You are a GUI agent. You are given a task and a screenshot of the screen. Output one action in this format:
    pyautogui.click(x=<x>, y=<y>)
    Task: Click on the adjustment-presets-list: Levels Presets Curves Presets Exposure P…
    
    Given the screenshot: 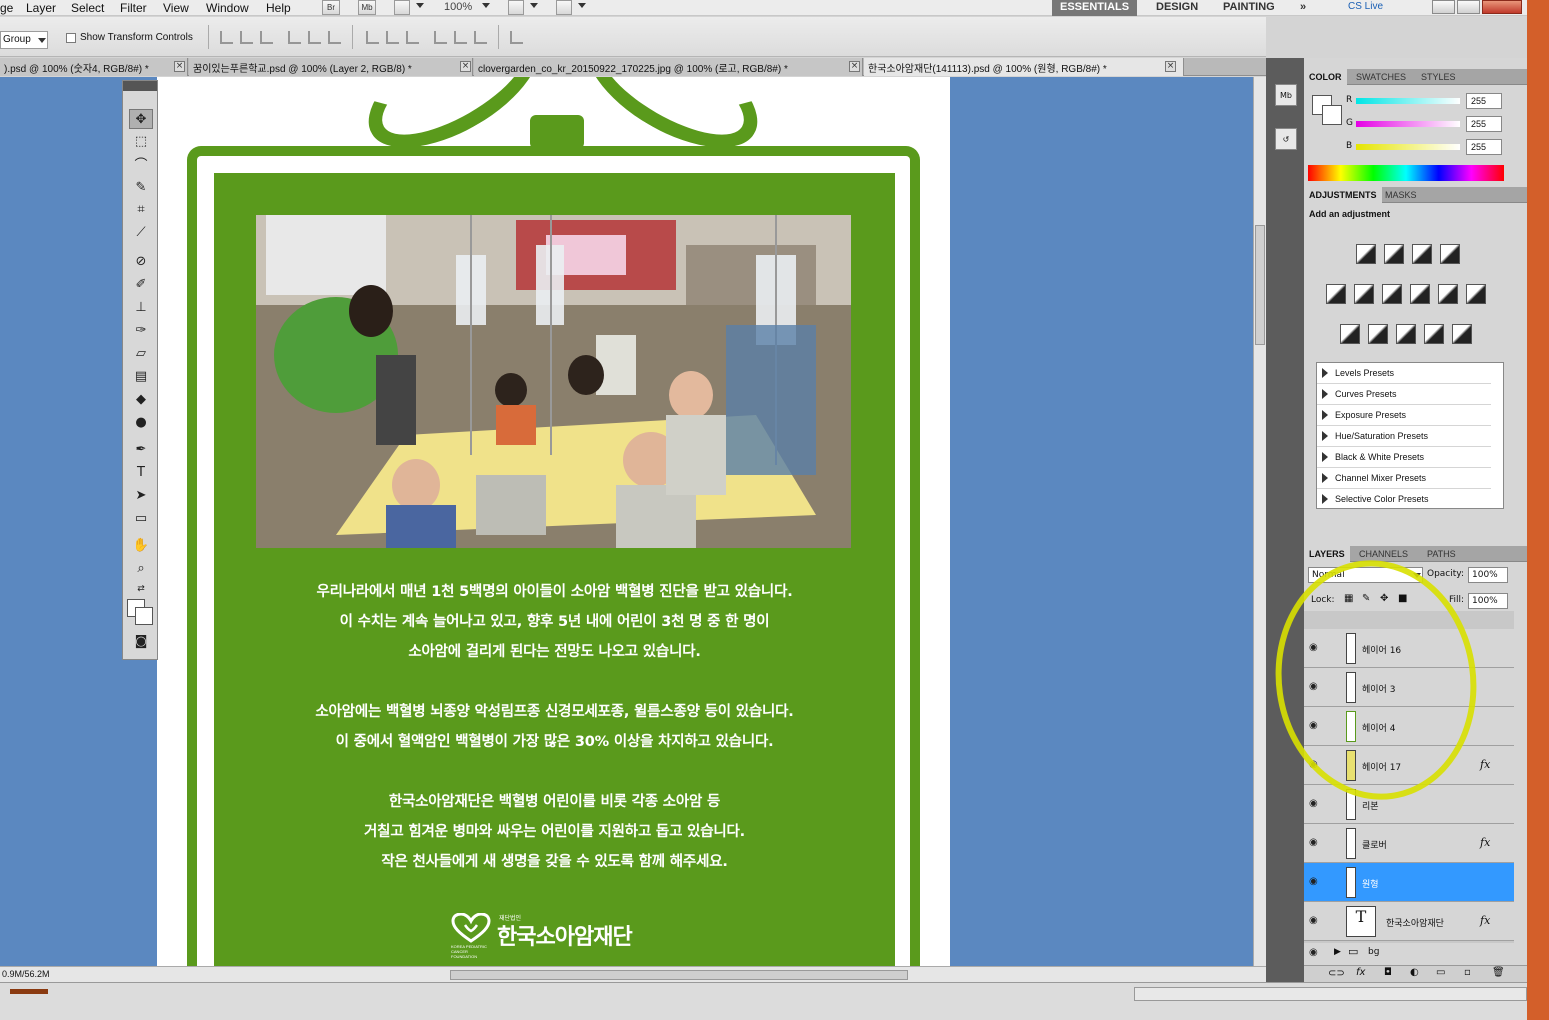 What is the action you would take?
    pyautogui.click(x=1410, y=436)
    